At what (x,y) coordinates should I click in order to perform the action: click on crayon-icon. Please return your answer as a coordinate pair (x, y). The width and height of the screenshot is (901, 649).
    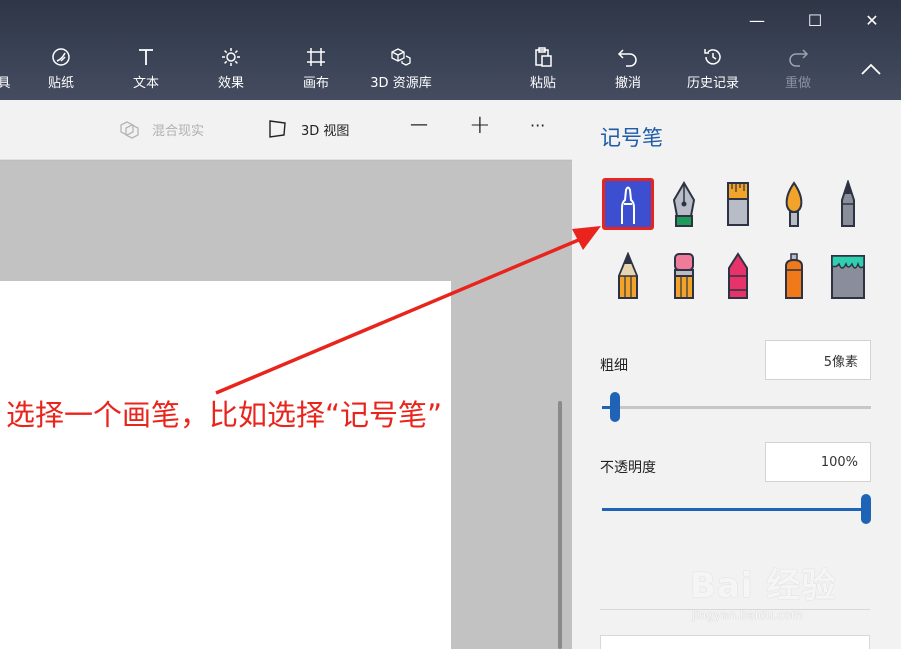
    Looking at the image, I should click on (738, 275).